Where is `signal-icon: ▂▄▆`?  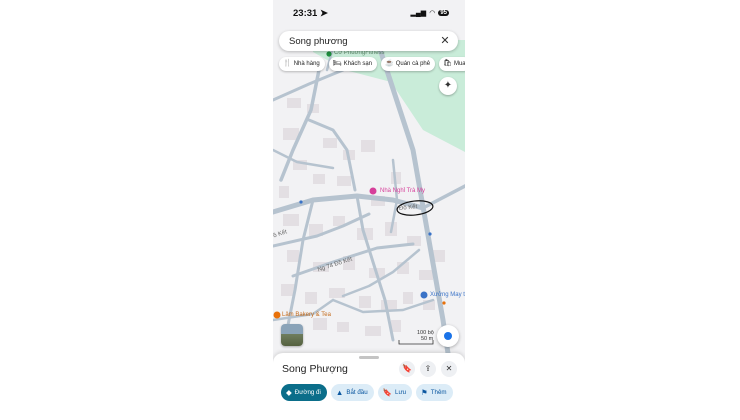
signal-icon: ▂▄▆ is located at coordinates (418, 13).